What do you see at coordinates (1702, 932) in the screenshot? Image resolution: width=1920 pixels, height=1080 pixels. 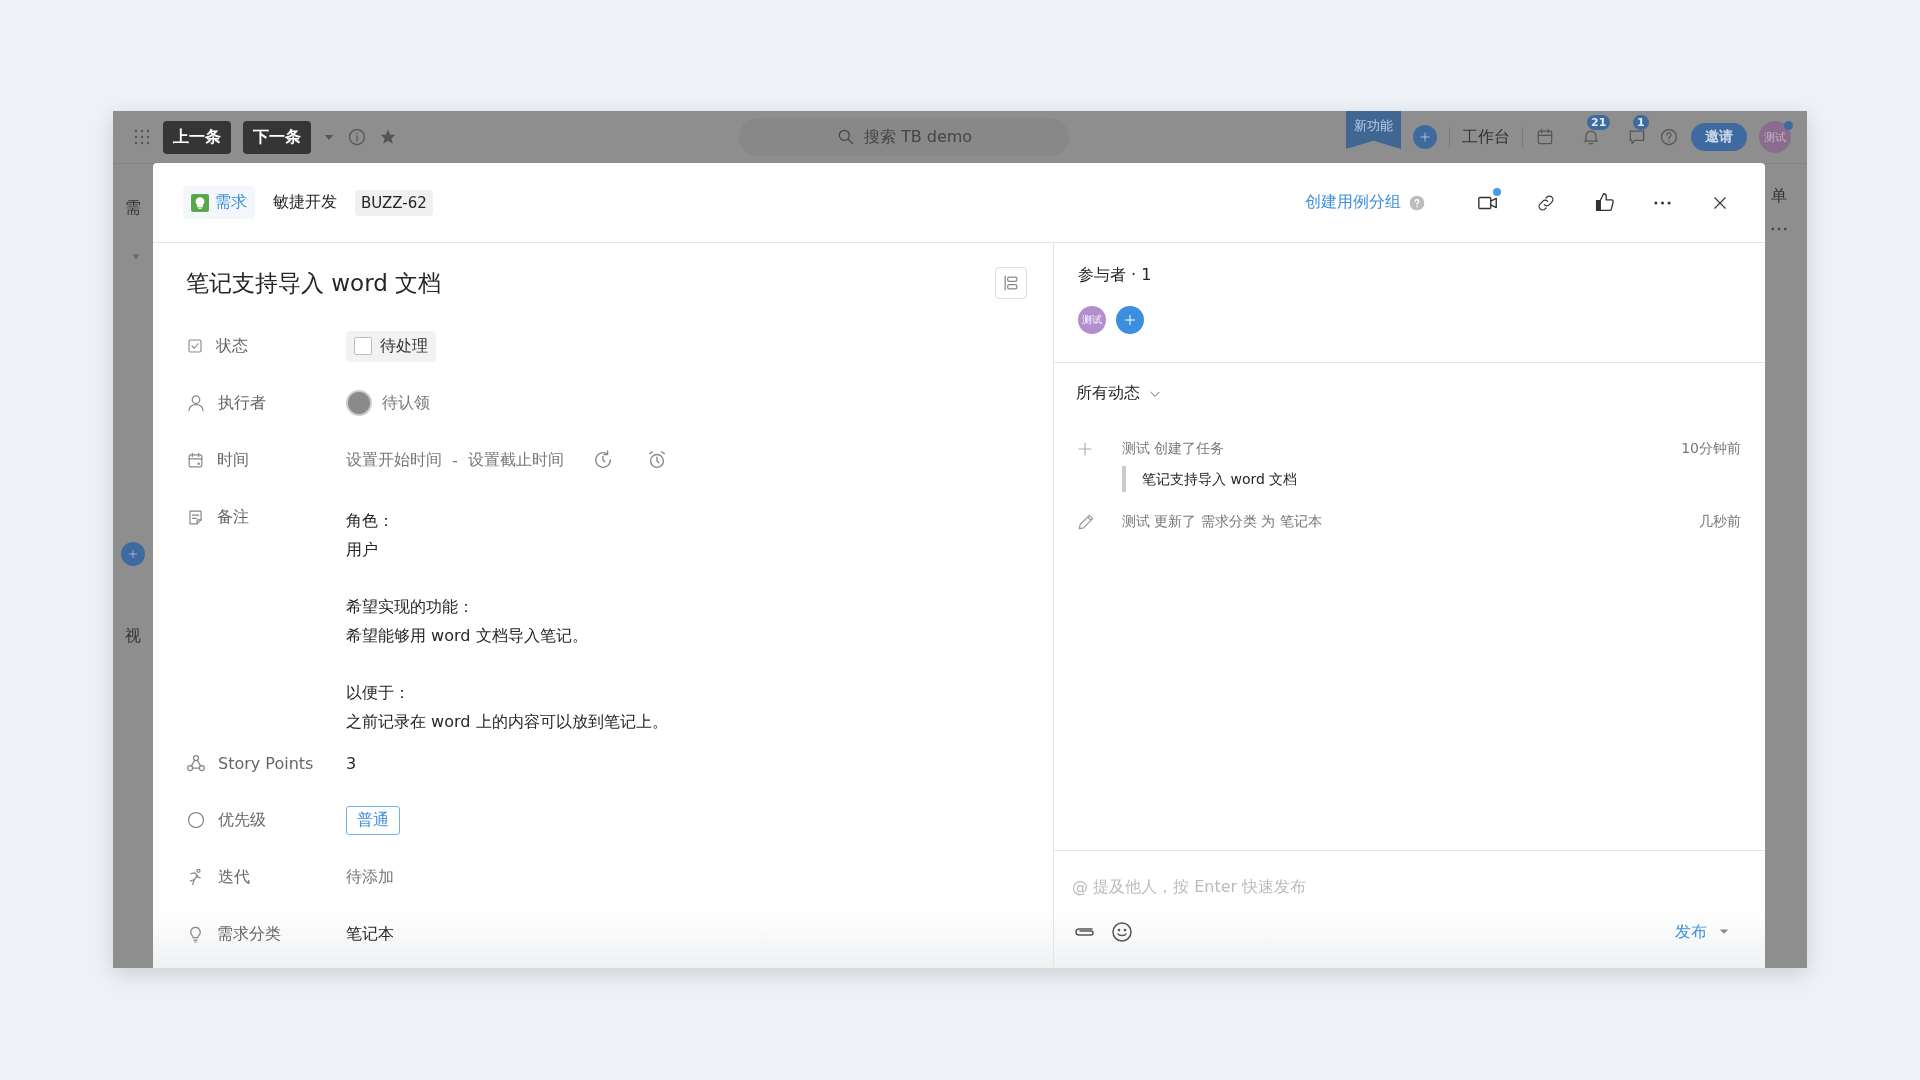 I see `publish-button: 发布` at bounding box center [1702, 932].